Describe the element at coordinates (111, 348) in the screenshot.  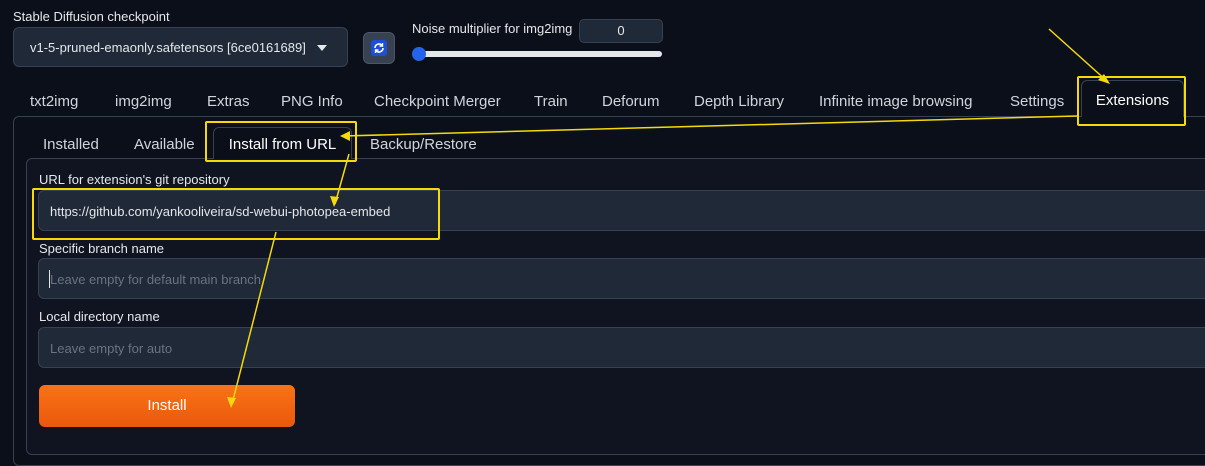
I see `dir-placeholder: Leave empty for auto` at that location.